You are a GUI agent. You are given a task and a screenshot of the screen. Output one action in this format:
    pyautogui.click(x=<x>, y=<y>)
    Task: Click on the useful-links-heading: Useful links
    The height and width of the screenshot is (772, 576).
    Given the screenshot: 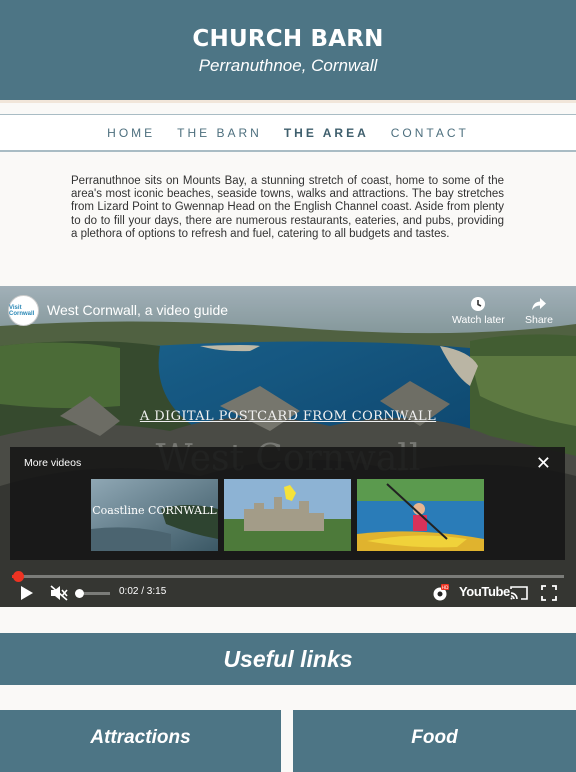 What is the action you would take?
    pyautogui.click(x=288, y=659)
    